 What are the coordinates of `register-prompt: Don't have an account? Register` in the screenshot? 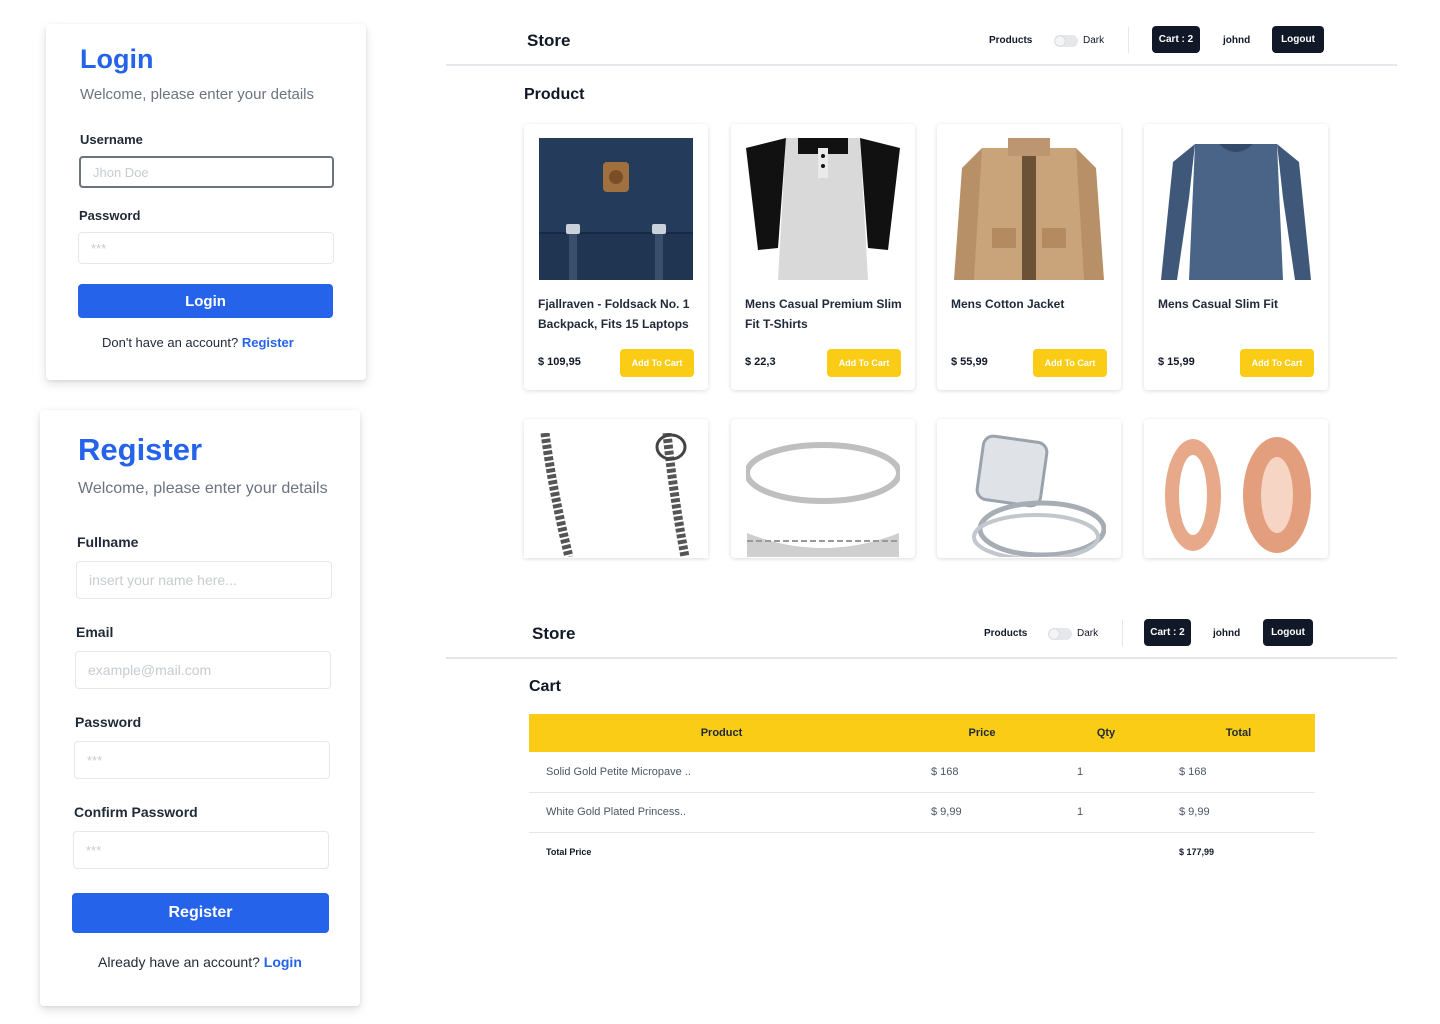 It's located at (198, 342).